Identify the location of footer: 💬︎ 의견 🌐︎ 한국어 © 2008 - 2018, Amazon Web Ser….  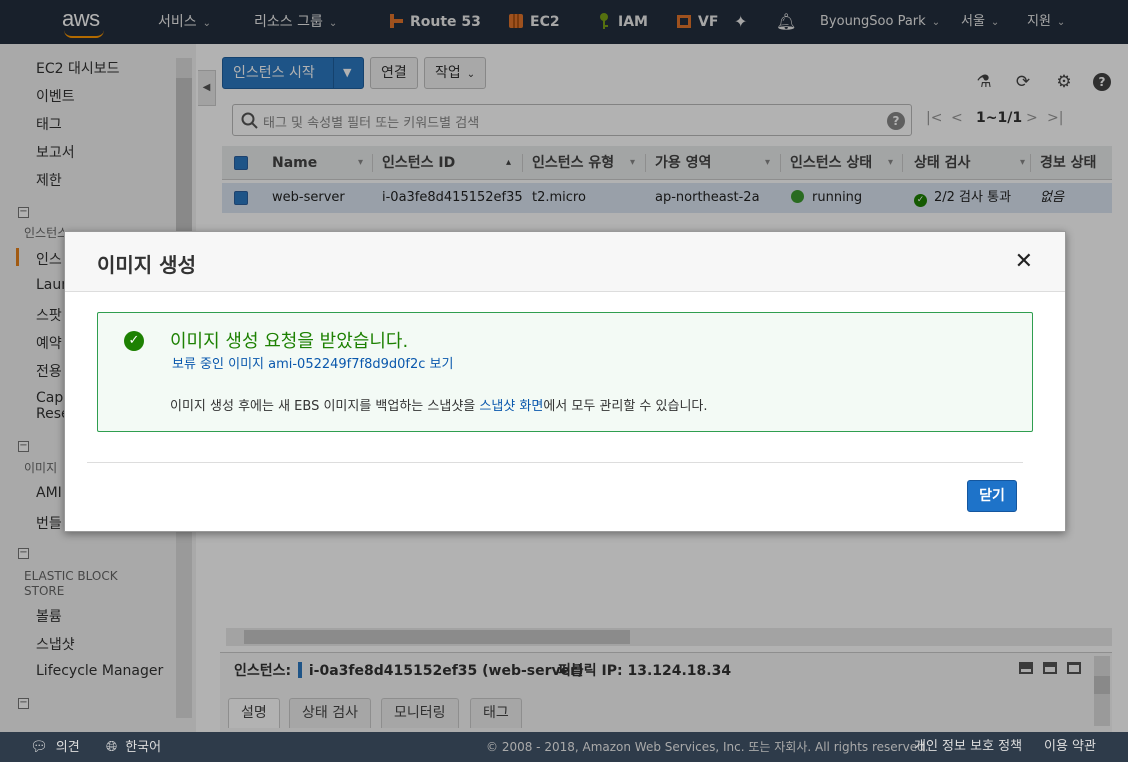
(564, 747).